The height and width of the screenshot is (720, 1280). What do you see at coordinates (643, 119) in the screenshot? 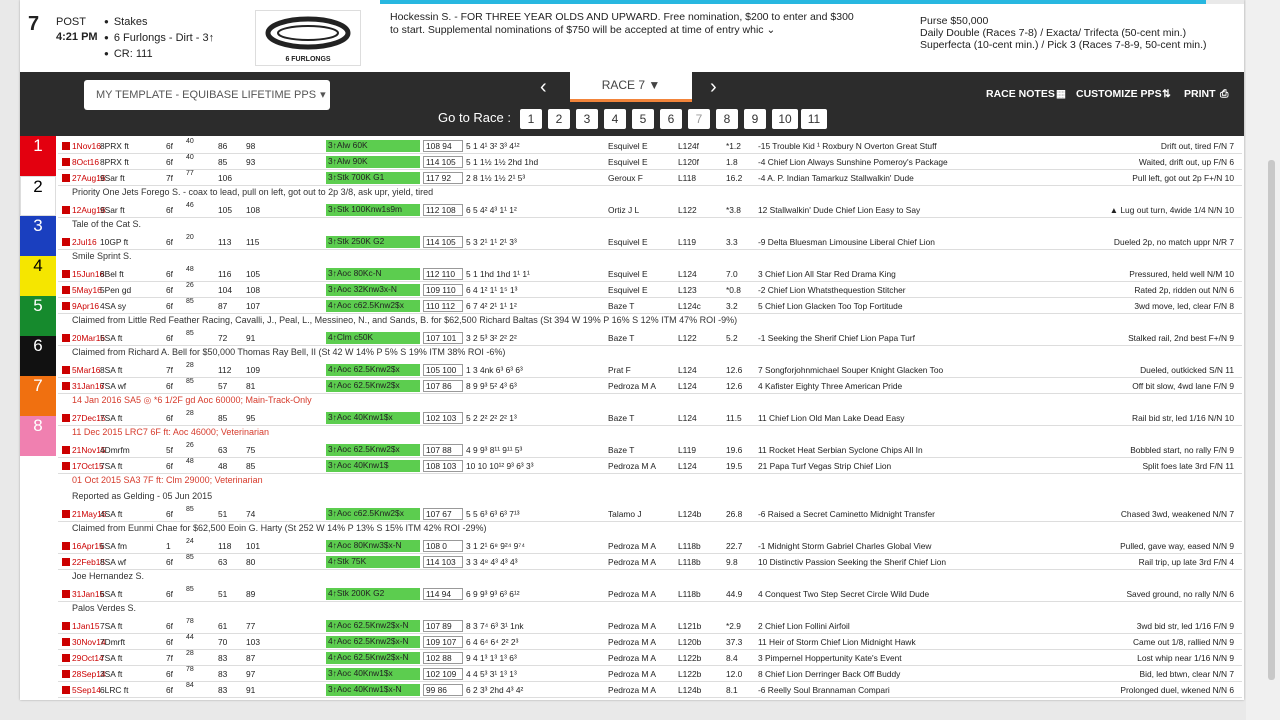
I see `race-button-5: 5` at bounding box center [643, 119].